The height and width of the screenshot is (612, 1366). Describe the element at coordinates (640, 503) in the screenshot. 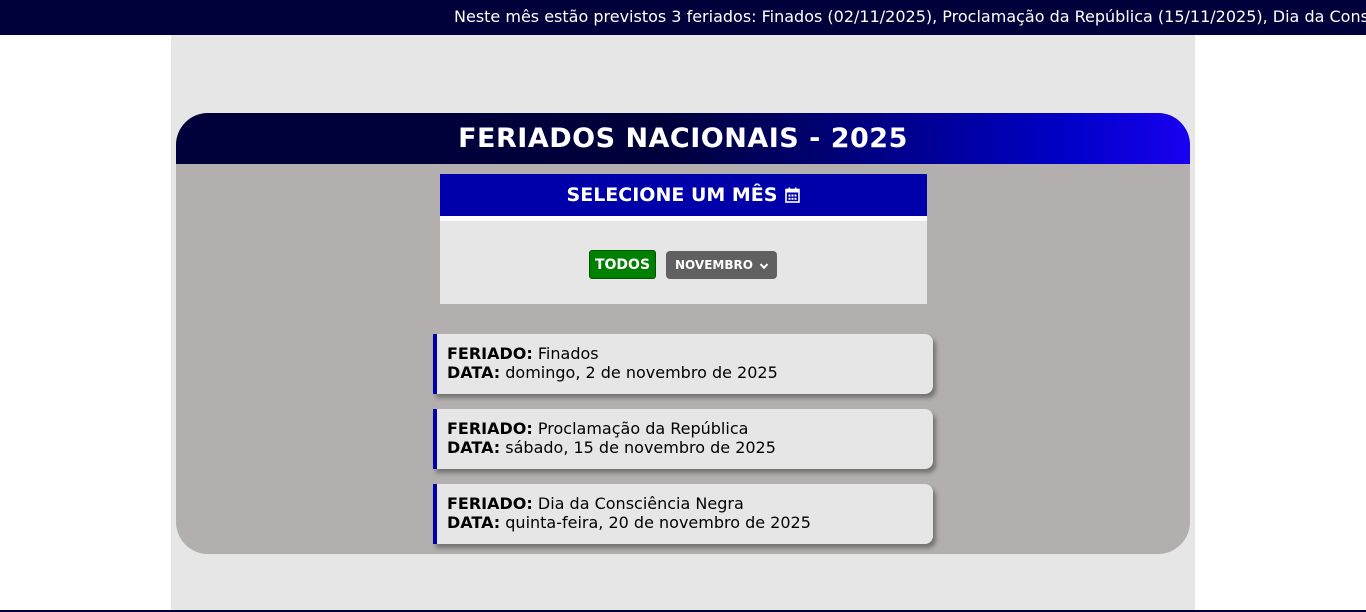

I see `holiday-name: Dia da Consciência Negra` at that location.